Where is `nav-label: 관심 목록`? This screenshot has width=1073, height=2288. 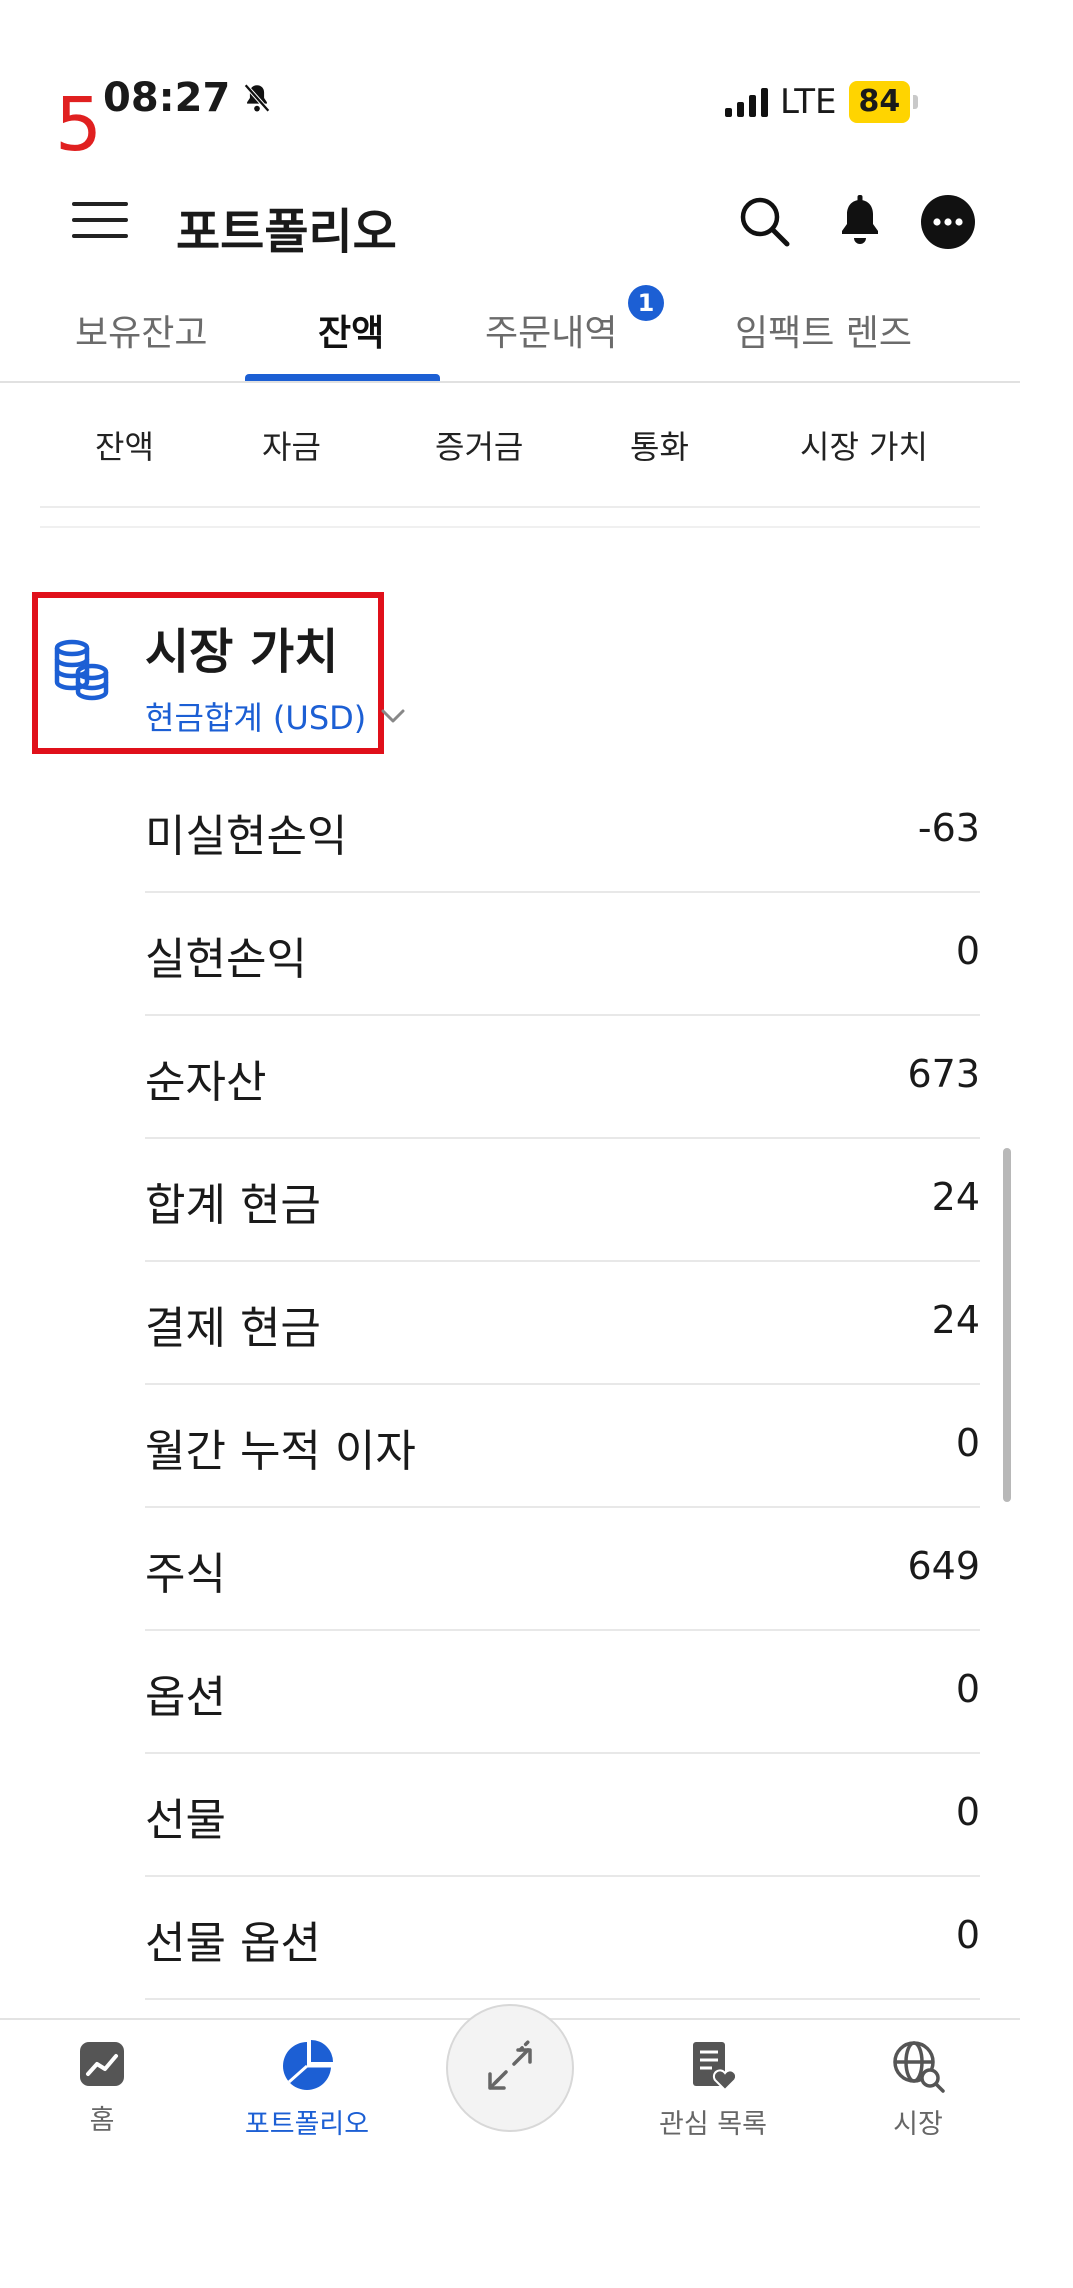
nav-label: 관심 목록 is located at coordinates (713, 2124).